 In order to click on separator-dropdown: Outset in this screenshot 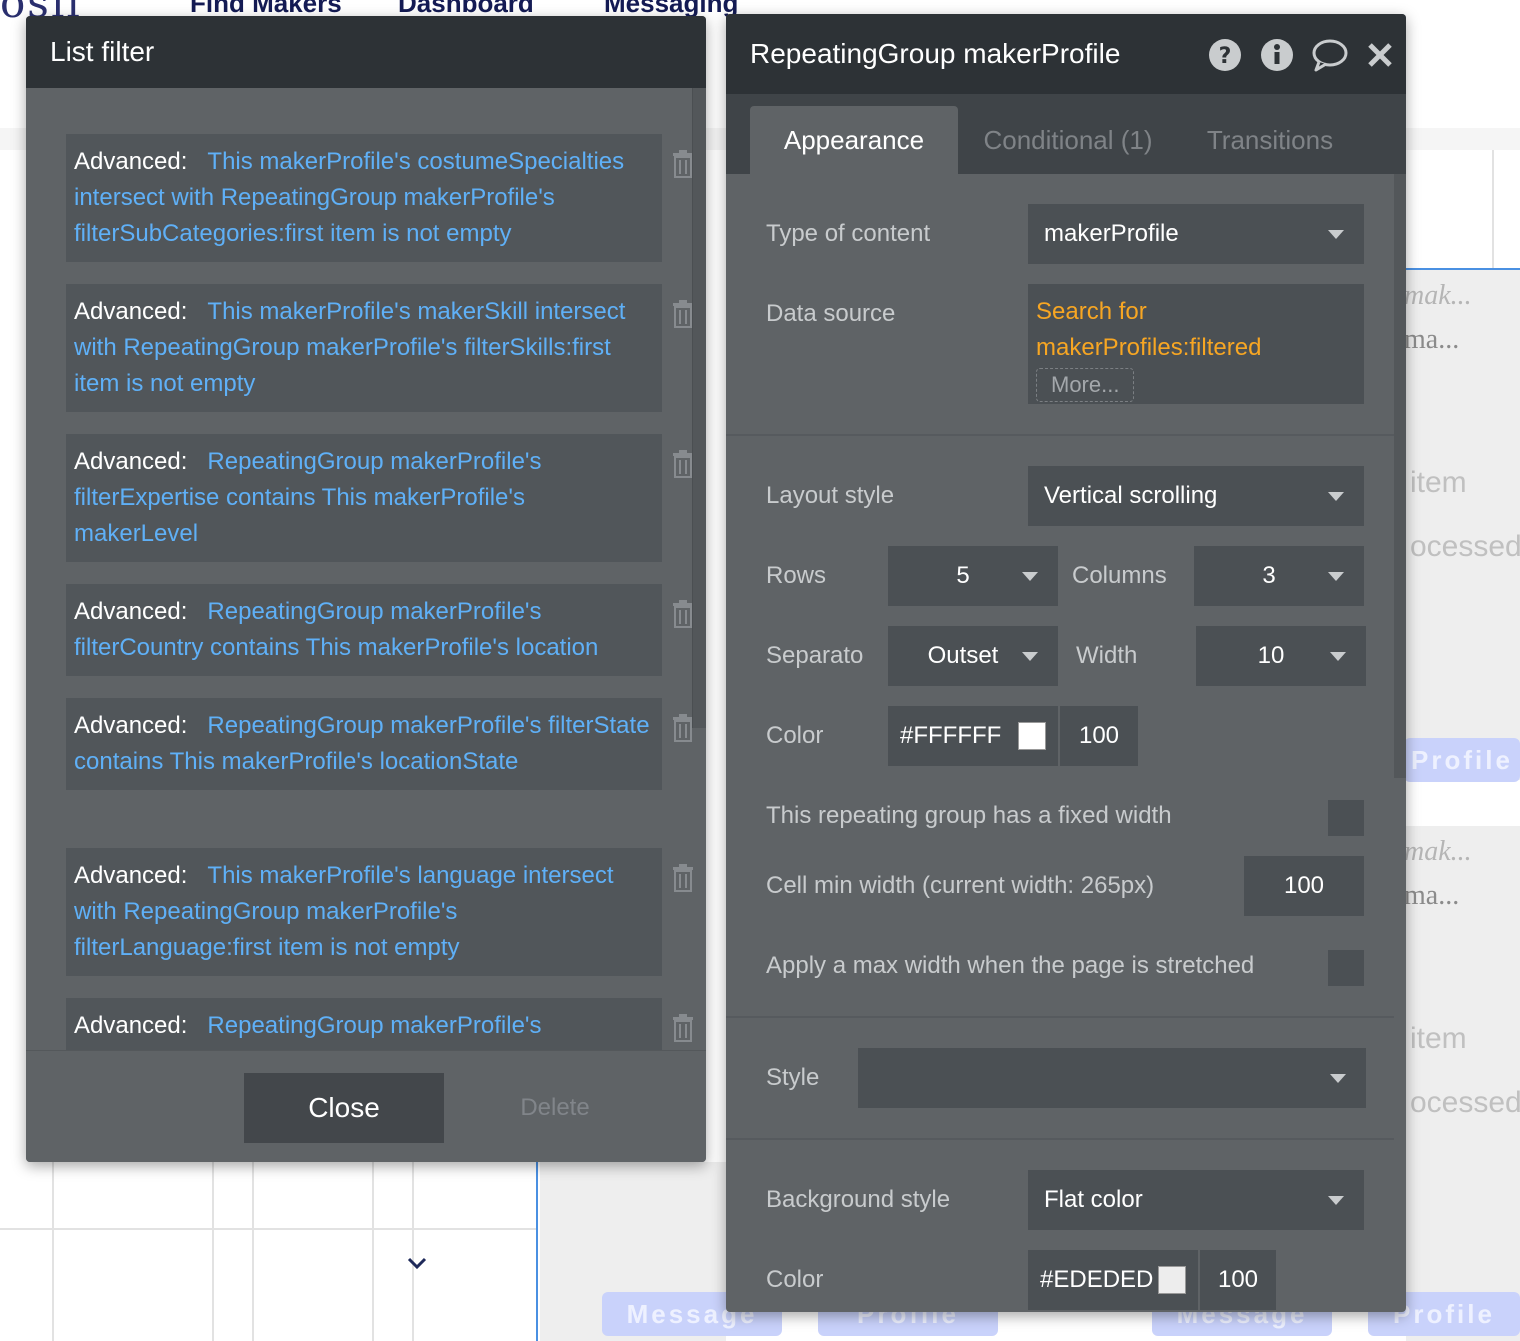, I will do `click(973, 656)`.